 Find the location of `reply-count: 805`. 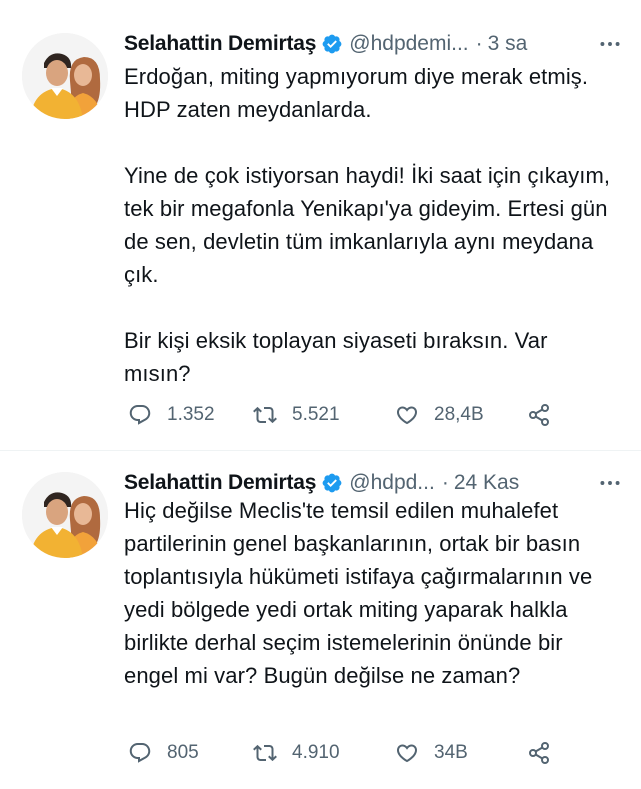

reply-count: 805 is located at coordinates (183, 752).